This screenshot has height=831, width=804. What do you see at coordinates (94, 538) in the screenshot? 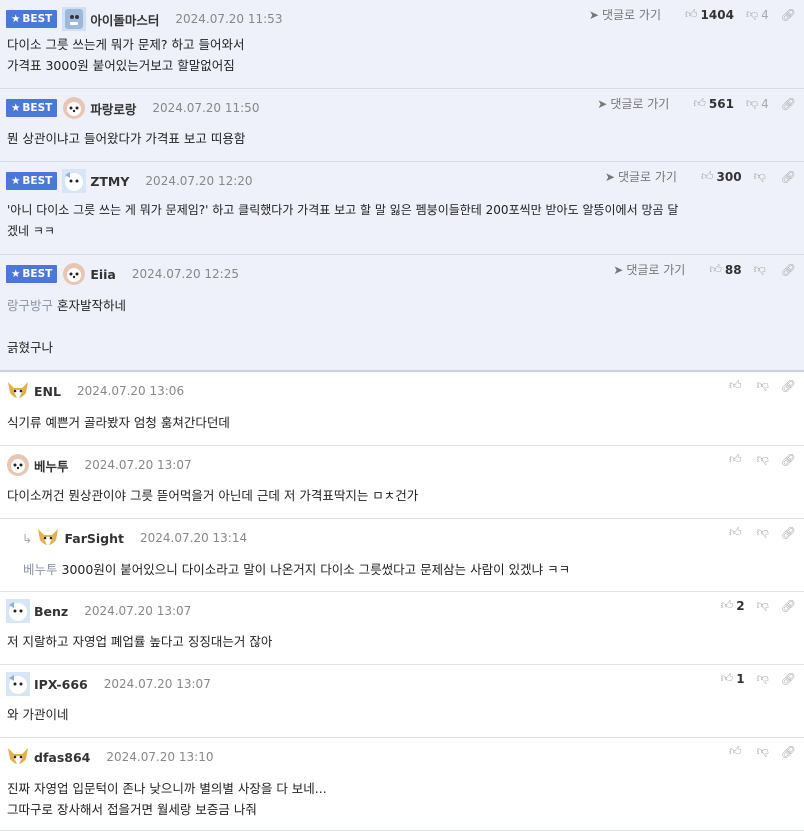
I see `comment-nickname: FarSight` at bounding box center [94, 538].